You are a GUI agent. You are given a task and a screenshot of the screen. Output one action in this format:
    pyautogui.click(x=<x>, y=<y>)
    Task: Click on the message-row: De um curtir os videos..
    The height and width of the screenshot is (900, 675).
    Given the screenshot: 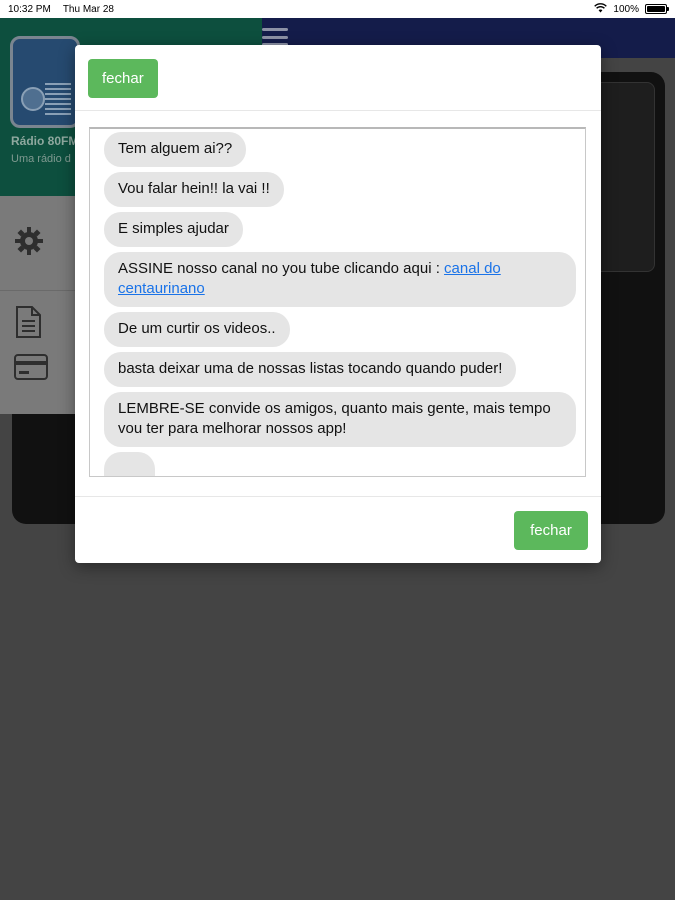 What is the action you would take?
    pyautogui.click(x=344, y=332)
    